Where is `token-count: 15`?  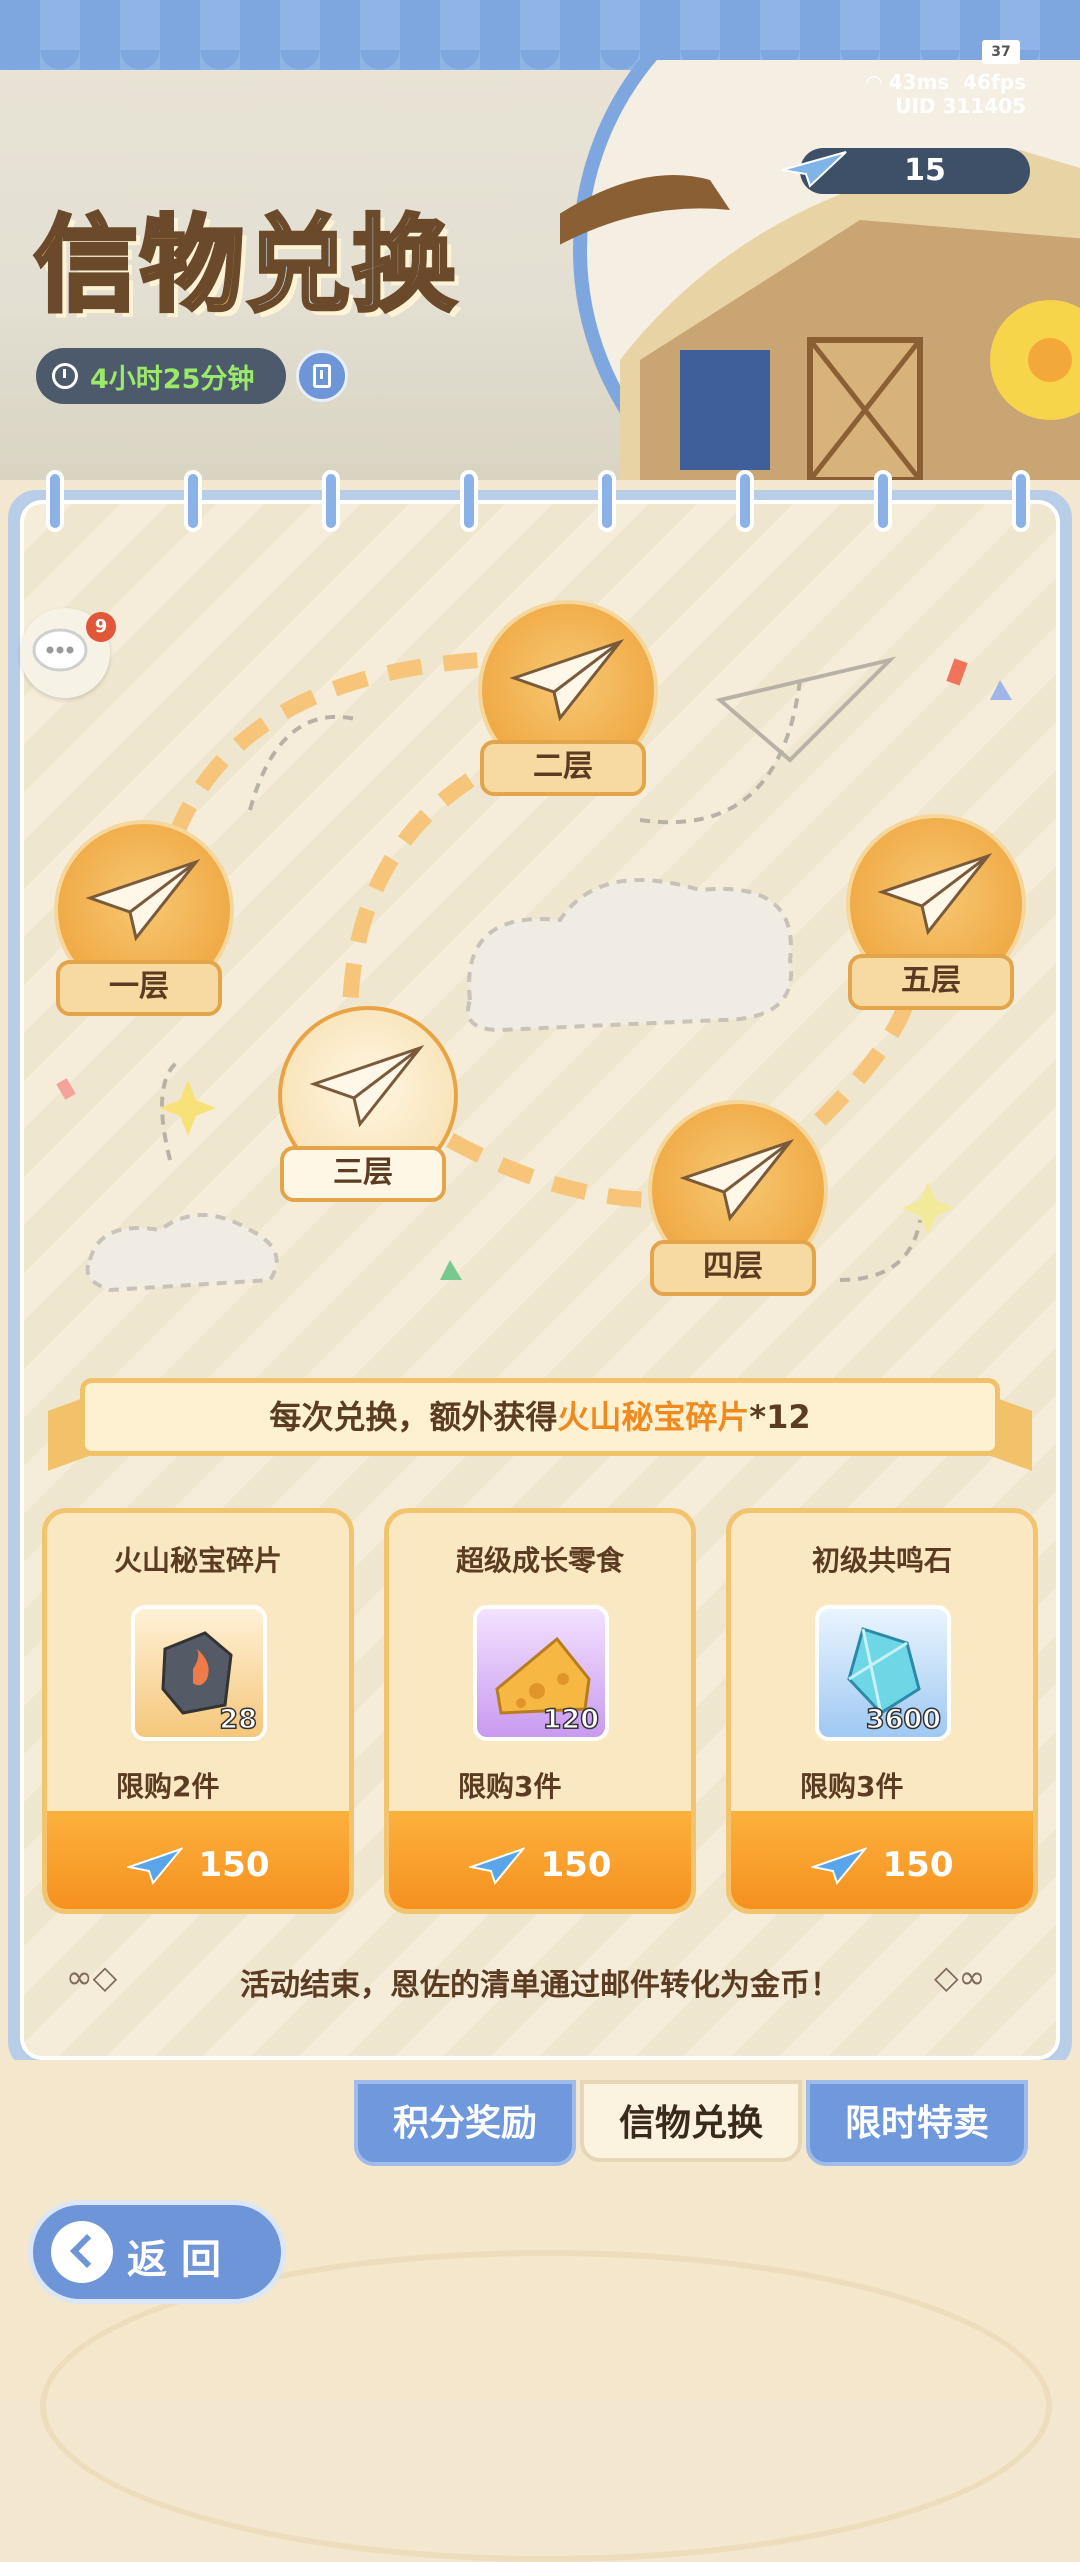 token-count: 15 is located at coordinates (925, 170).